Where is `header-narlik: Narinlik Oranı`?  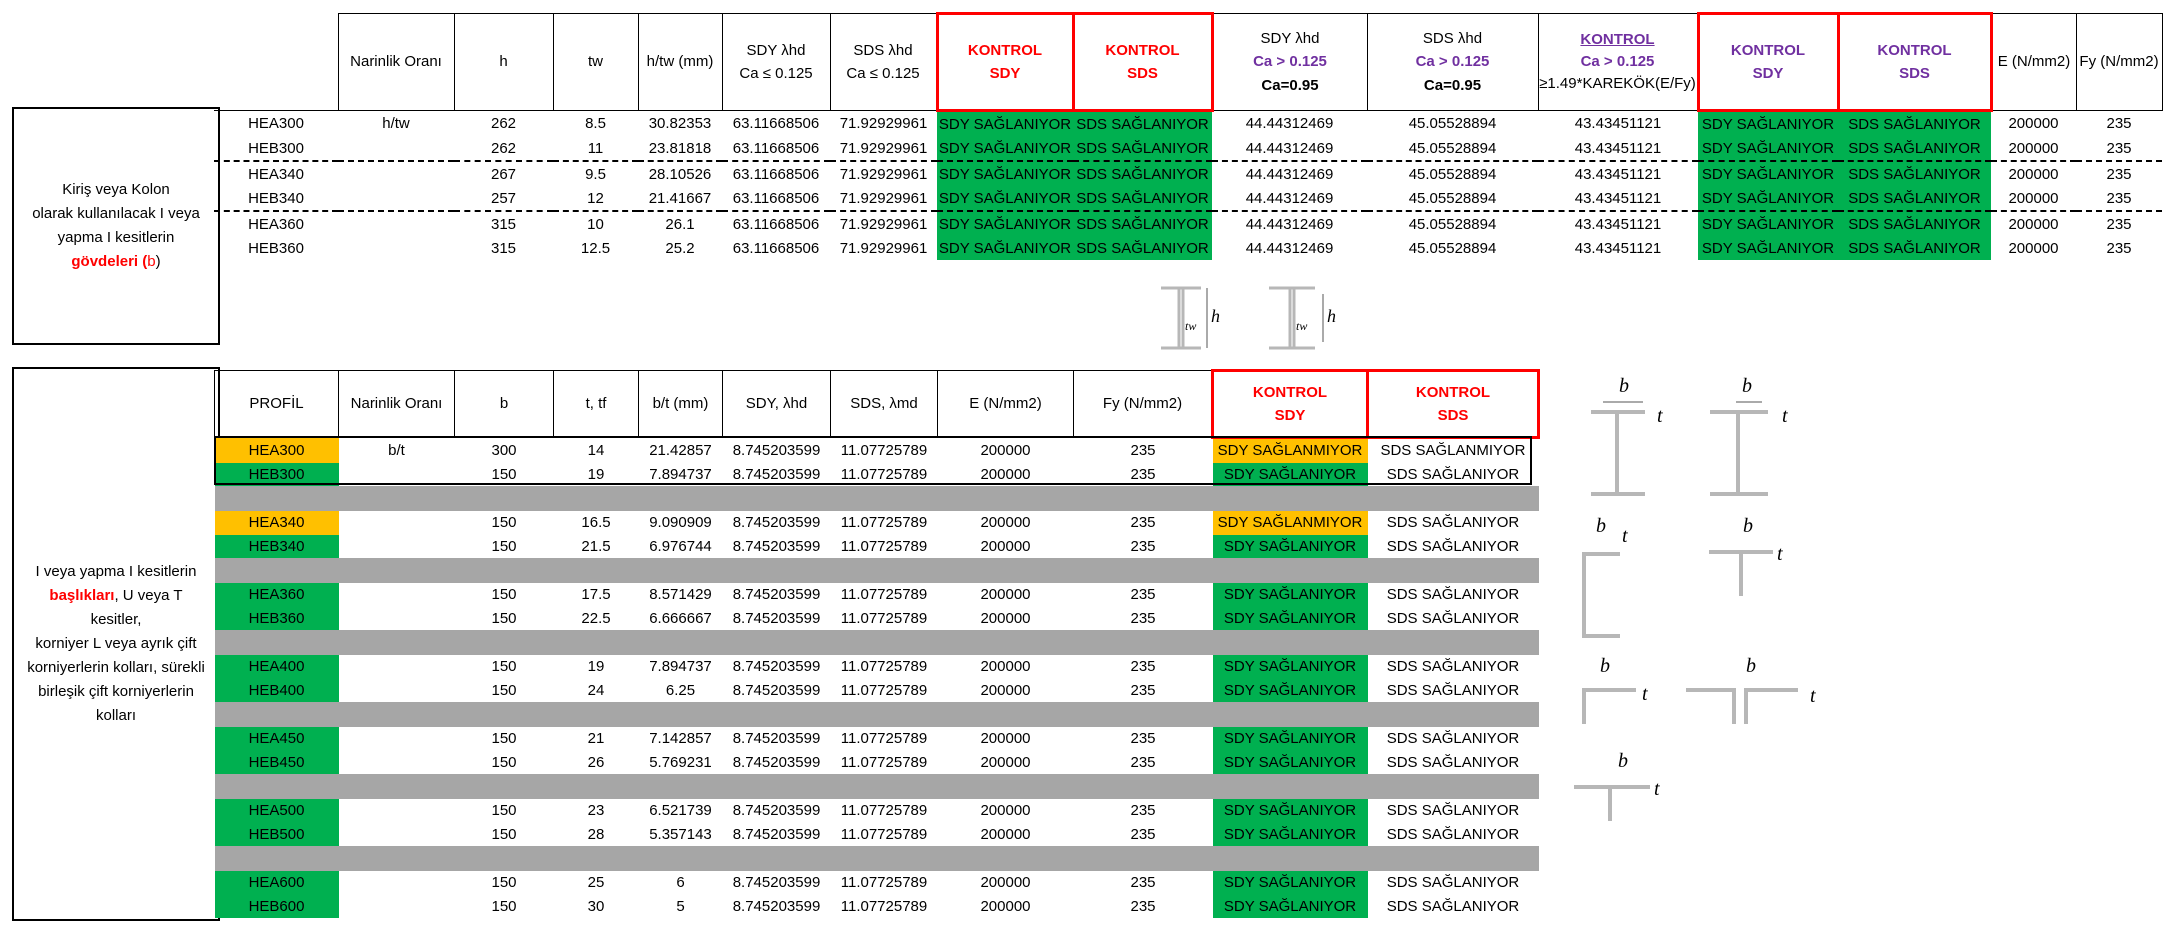 header-narlik: Narinlik Oranı is located at coordinates (396, 62).